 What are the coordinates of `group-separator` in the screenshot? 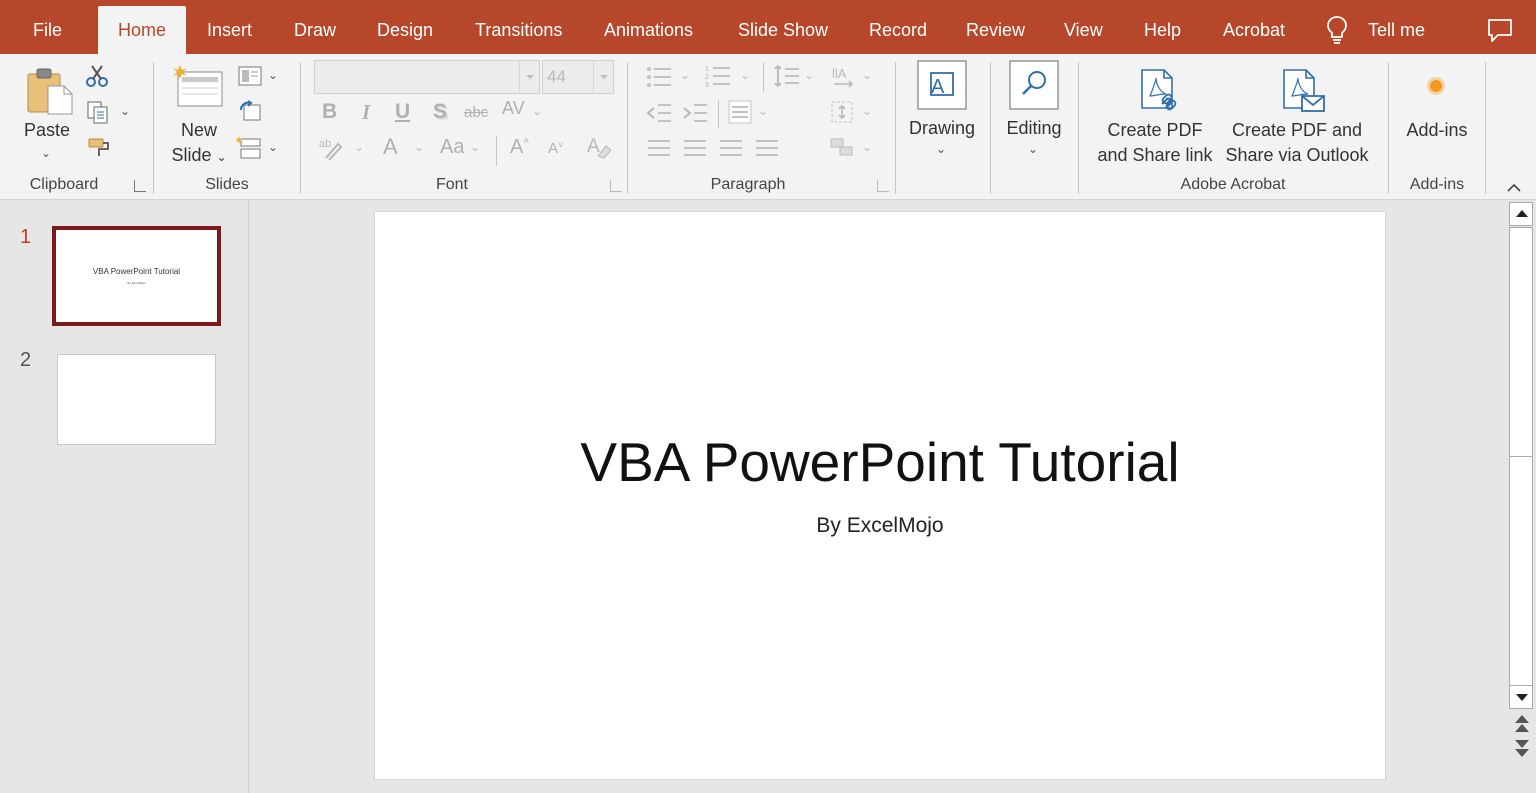 It's located at (990, 128).